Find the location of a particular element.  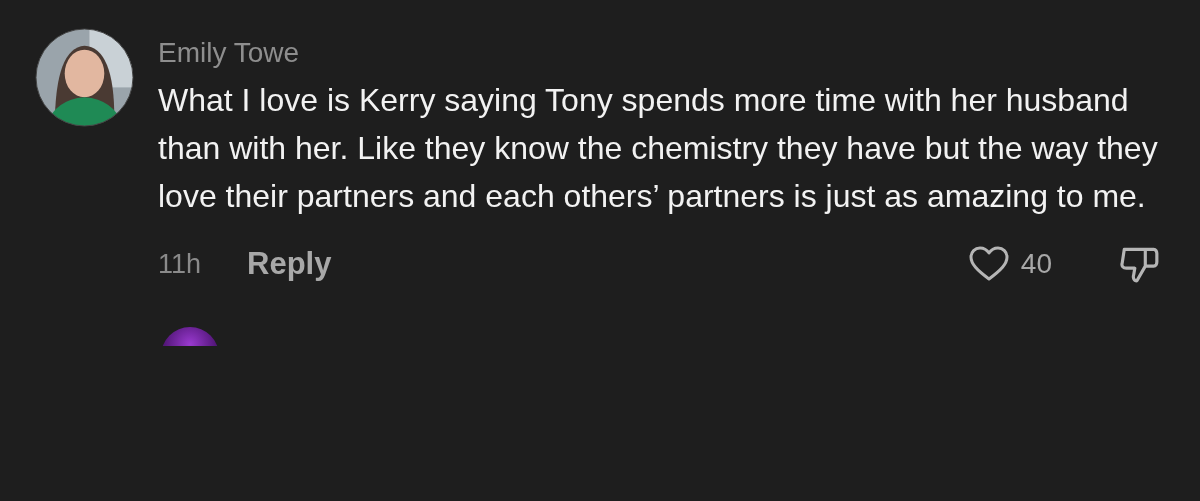

author-name: Emily Towe is located at coordinates (659, 53).